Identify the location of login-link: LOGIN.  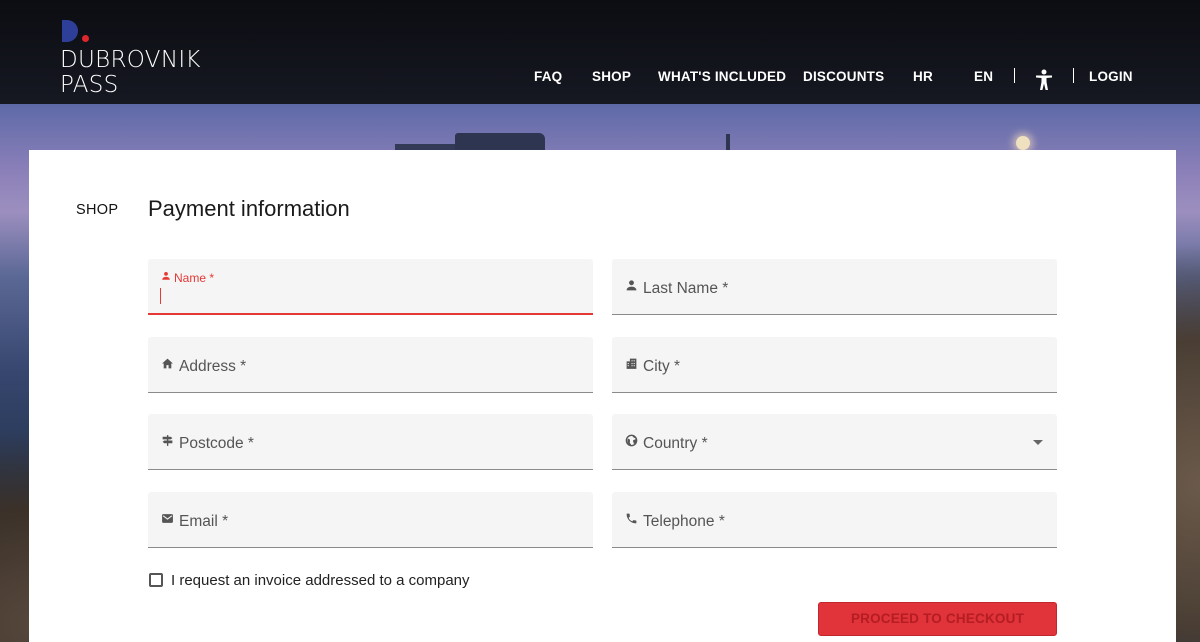
(1111, 77).